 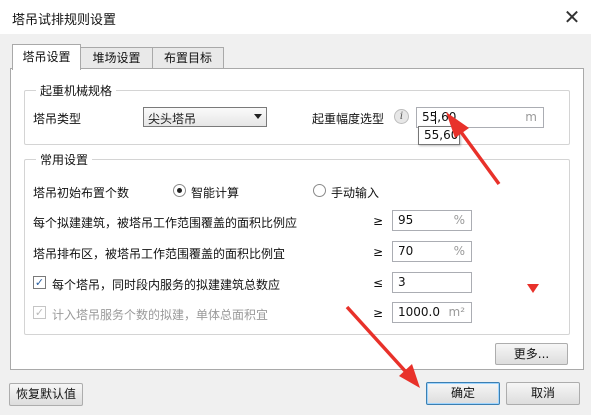 What do you see at coordinates (355, 192) in the screenshot?
I see `radio-manual-input-label: 手动输入` at bounding box center [355, 192].